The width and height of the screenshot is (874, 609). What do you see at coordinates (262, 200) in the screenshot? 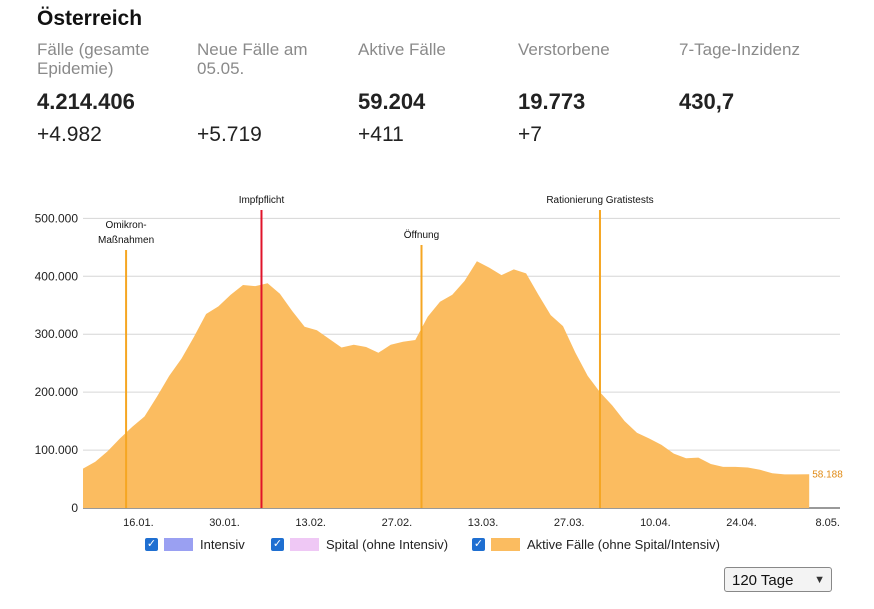
I see `annotation-label: Impfpflicht` at bounding box center [262, 200].